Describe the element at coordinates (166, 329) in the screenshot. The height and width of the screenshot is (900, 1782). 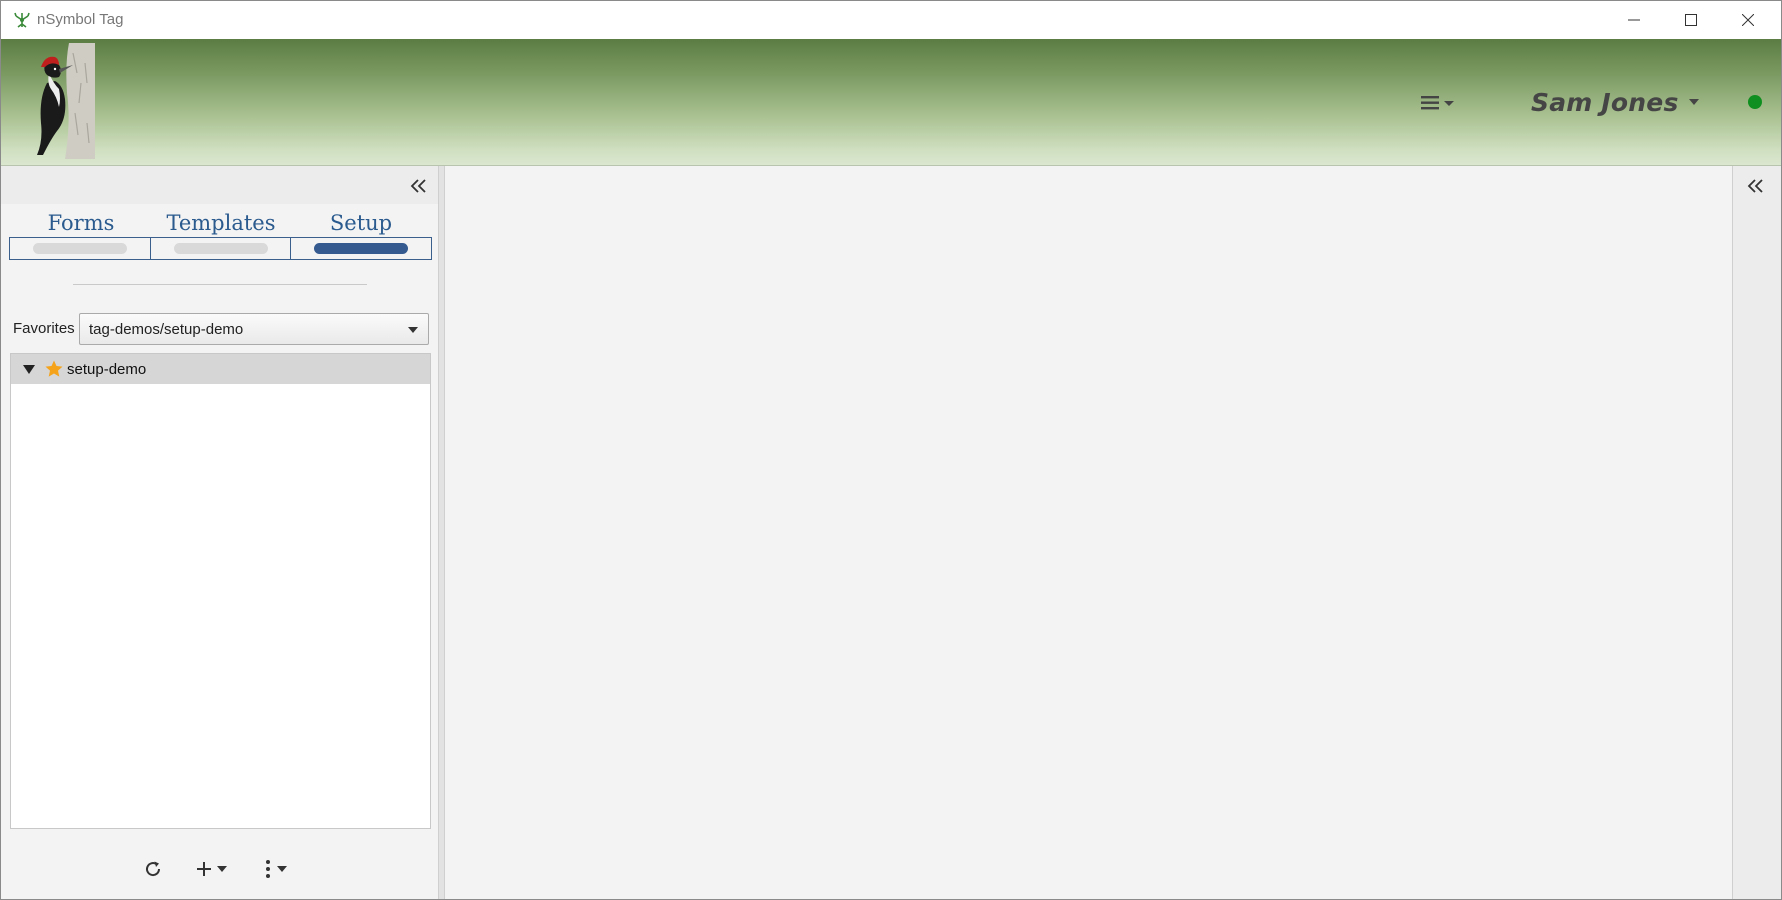
I see `favorites-selected-value: tag-demos/setup-demo` at that location.